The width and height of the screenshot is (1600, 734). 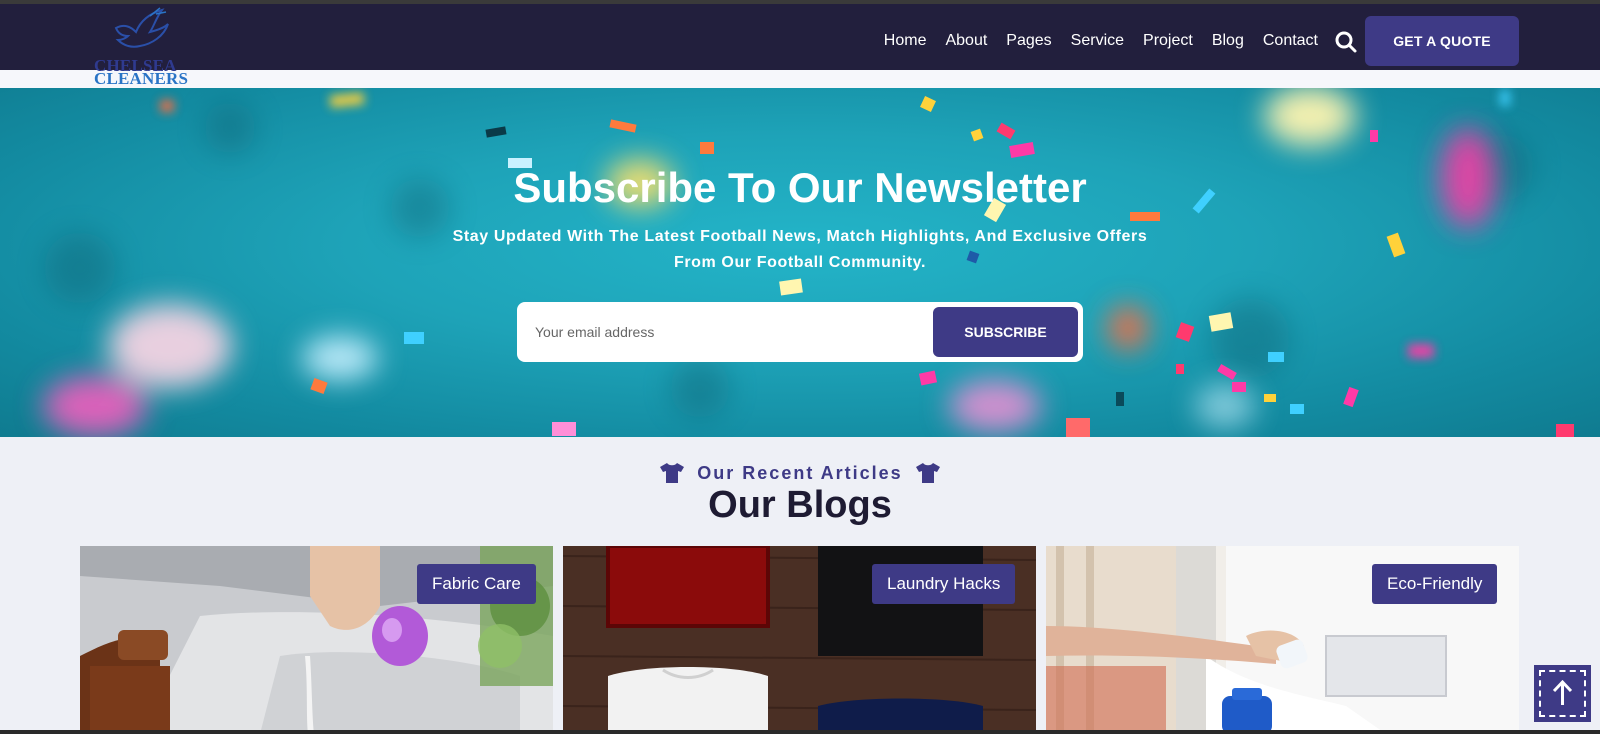 What do you see at coordinates (800, 732) in the screenshot?
I see `bottom-border` at bounding box center [800, 732].